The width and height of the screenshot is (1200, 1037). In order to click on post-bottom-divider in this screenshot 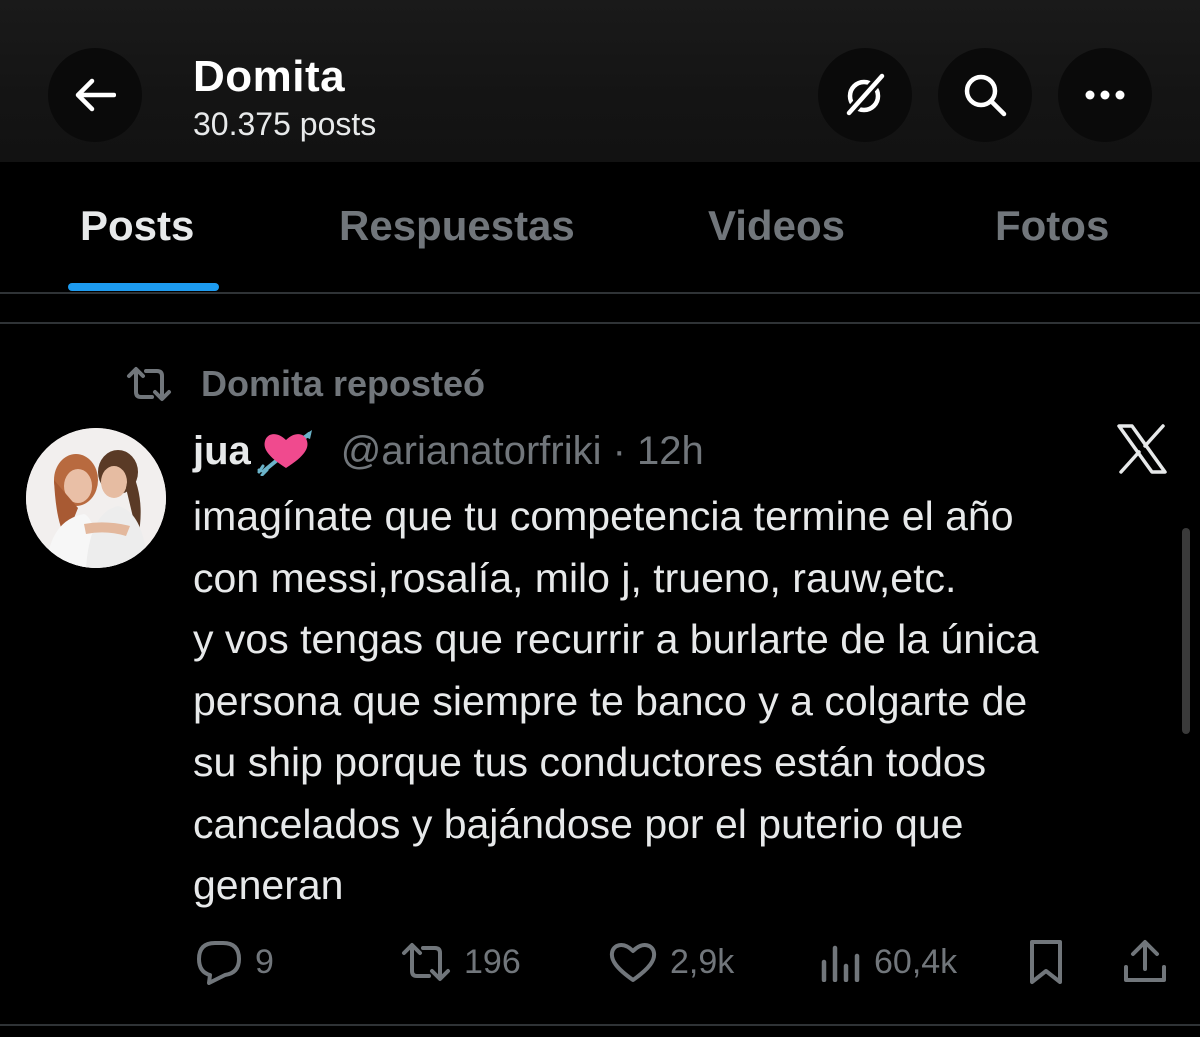, I will do `click(600, 1025)`.